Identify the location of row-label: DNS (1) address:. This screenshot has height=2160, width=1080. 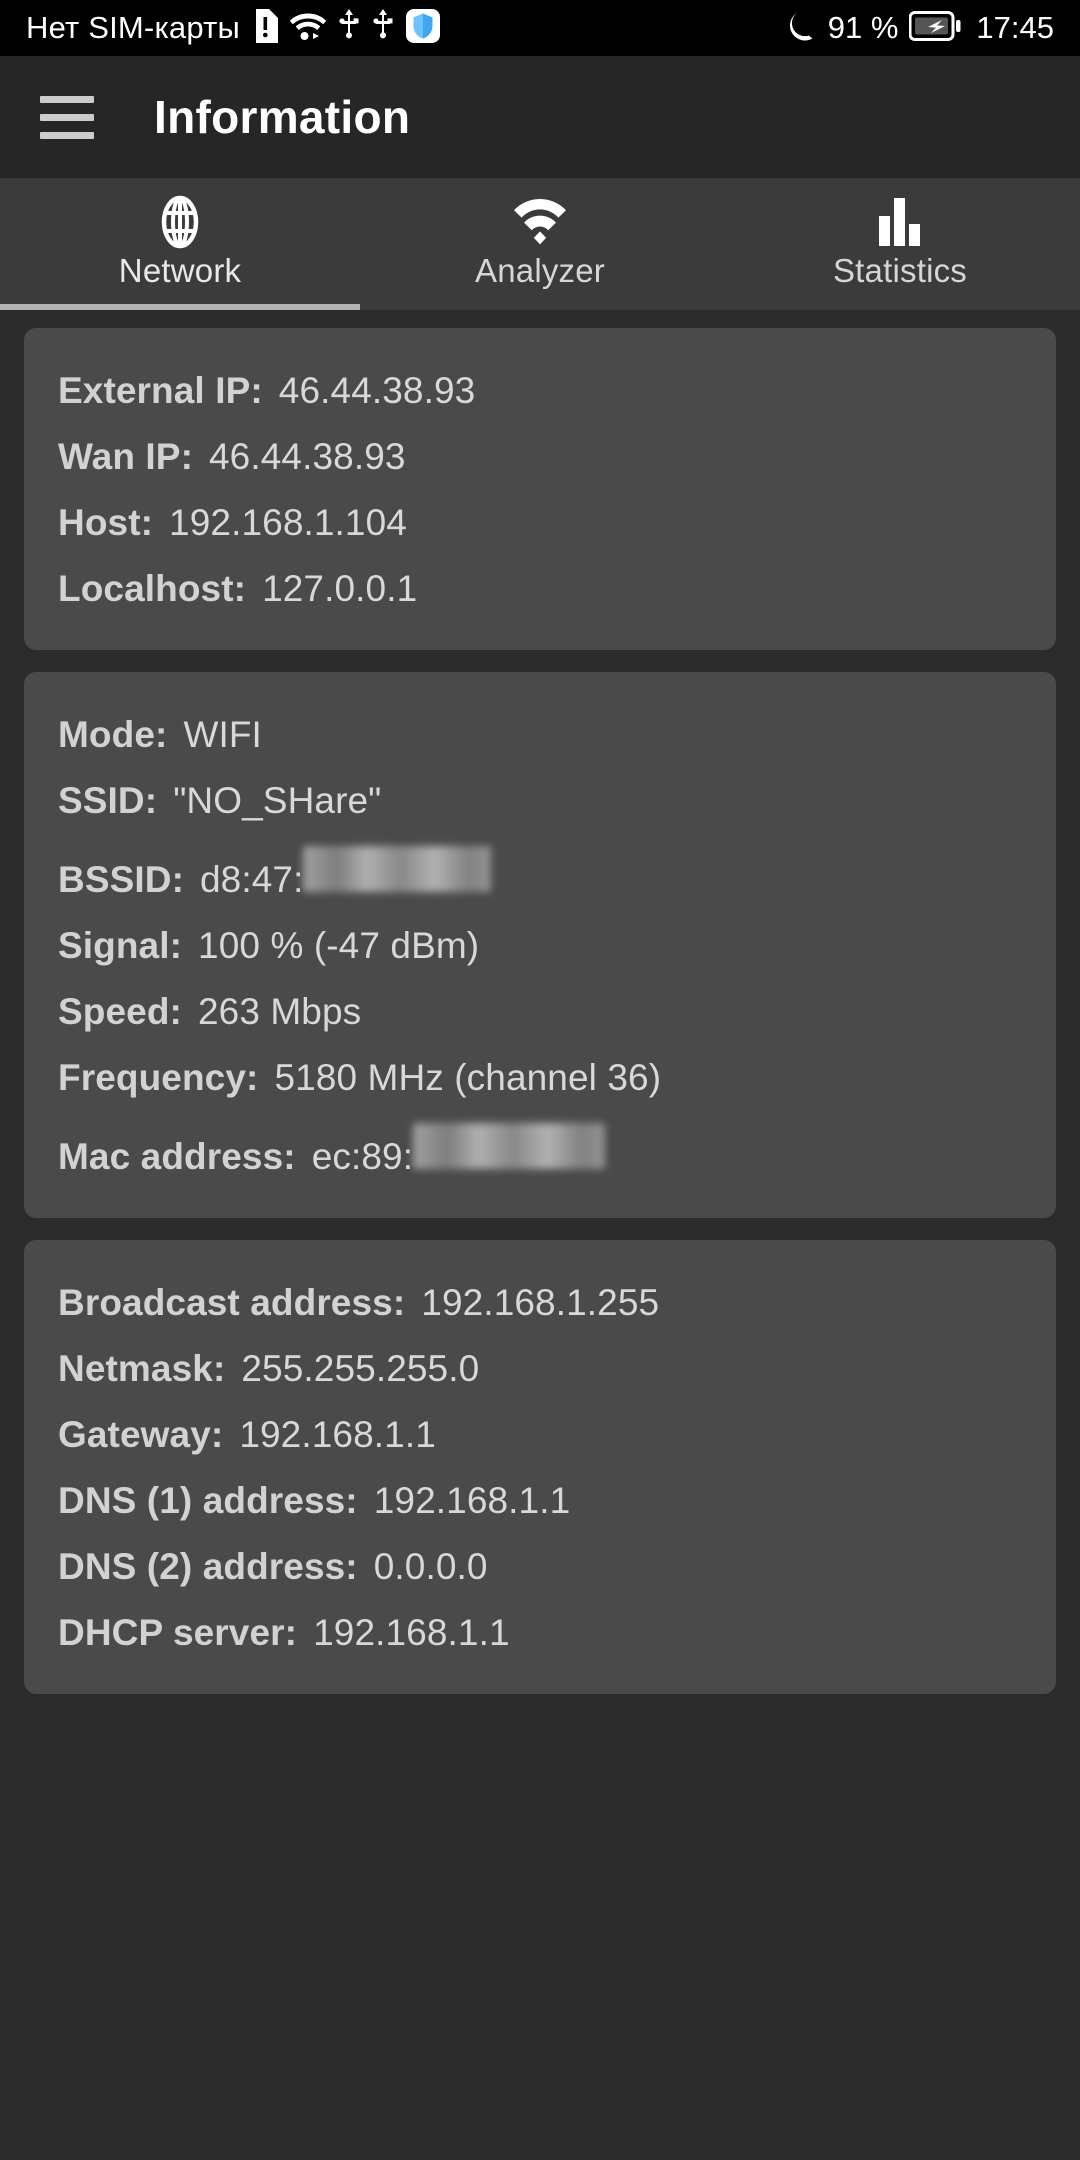
(208, 1500).